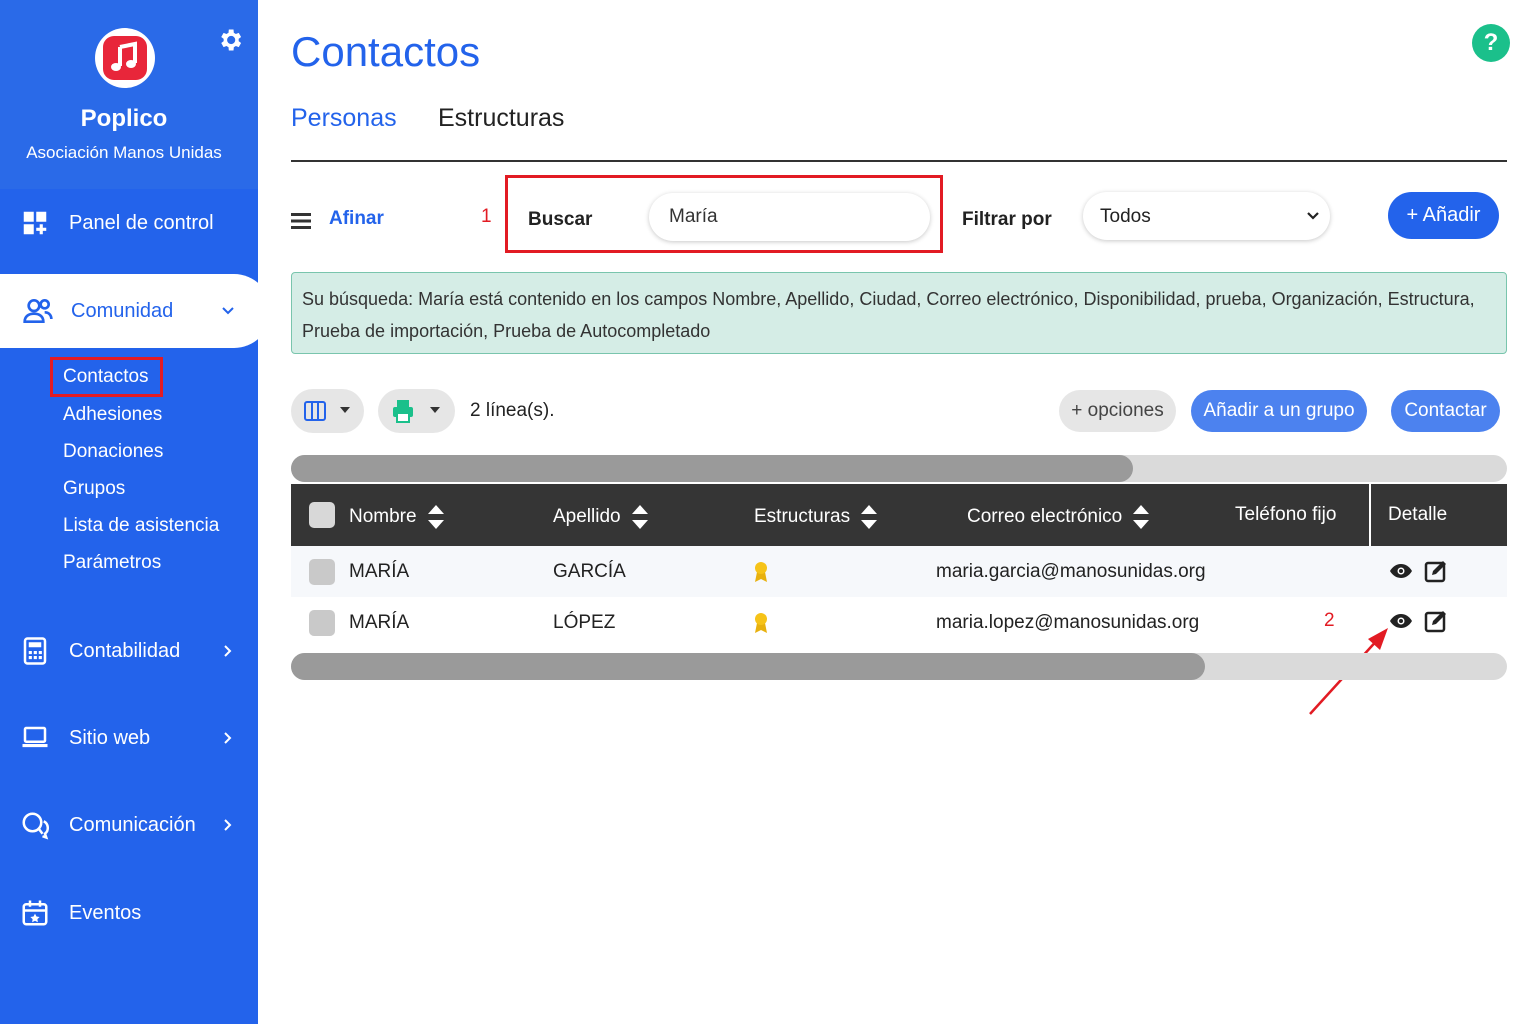 The width and height of the screenshot is (1536, 1024). I want to click on sidebar-item-label: Sitio web, so click(110, 737).